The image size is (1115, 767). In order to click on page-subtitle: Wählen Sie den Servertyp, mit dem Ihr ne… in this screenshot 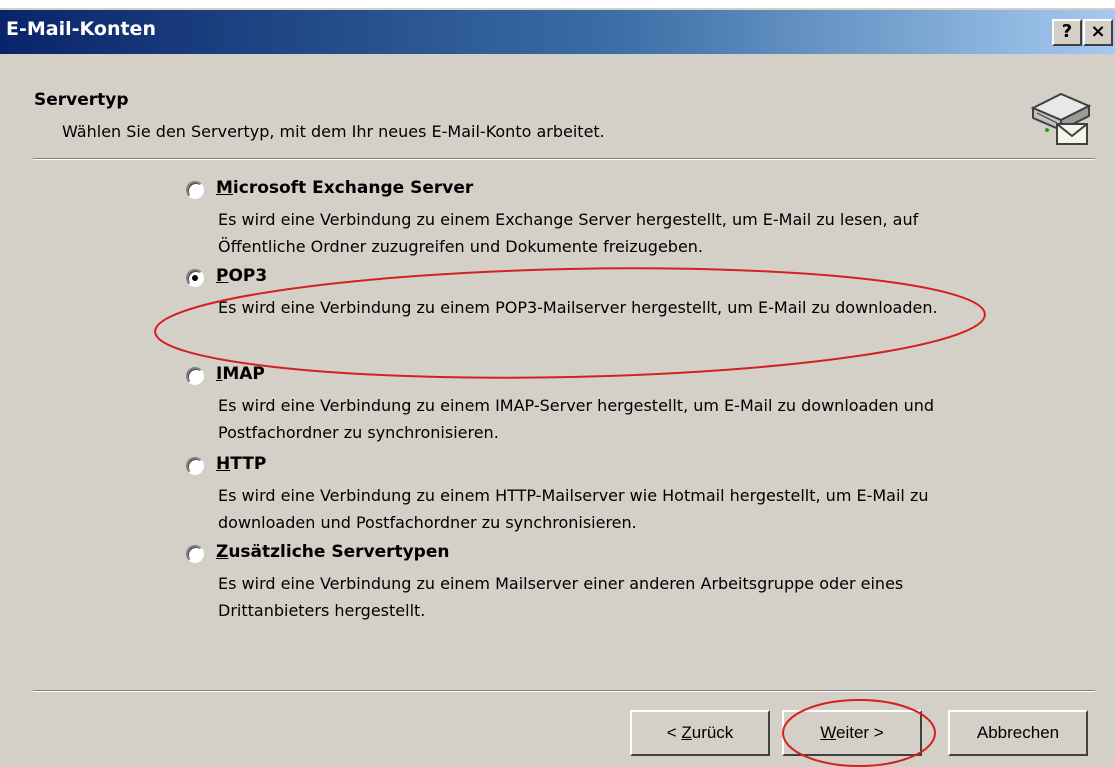, I will do `click(333, 131)`.